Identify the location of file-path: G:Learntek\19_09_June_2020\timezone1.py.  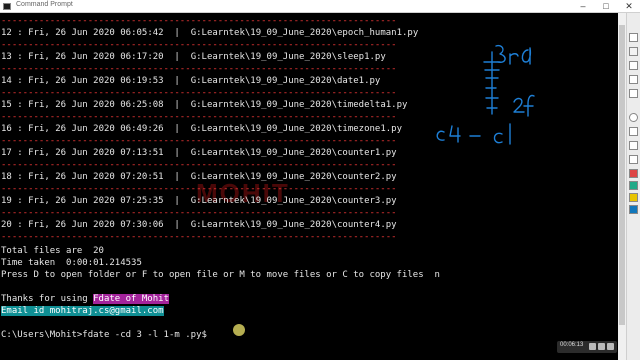
(296, 129).